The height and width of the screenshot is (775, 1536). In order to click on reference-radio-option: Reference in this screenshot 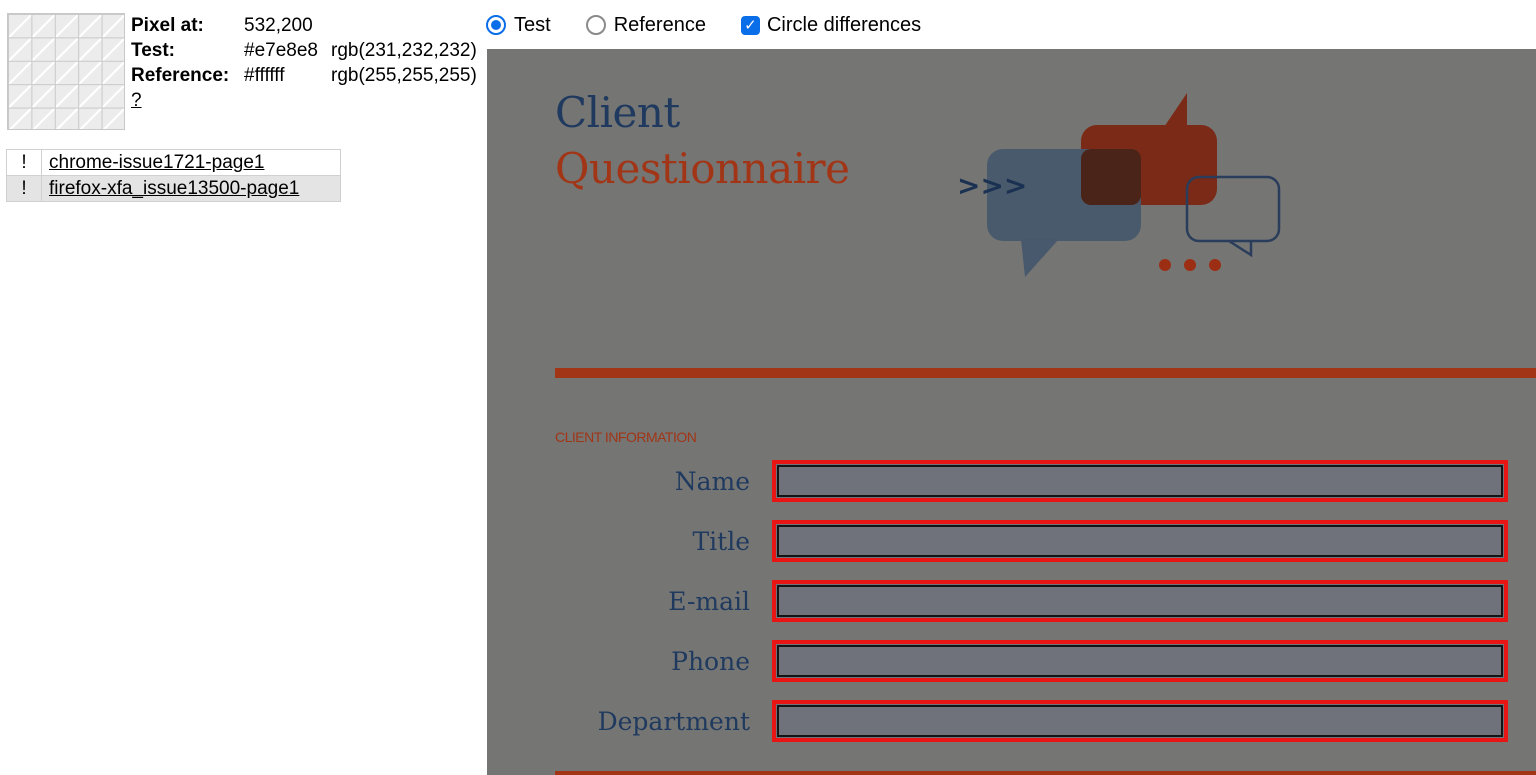, I will do `click(645, 25)`.